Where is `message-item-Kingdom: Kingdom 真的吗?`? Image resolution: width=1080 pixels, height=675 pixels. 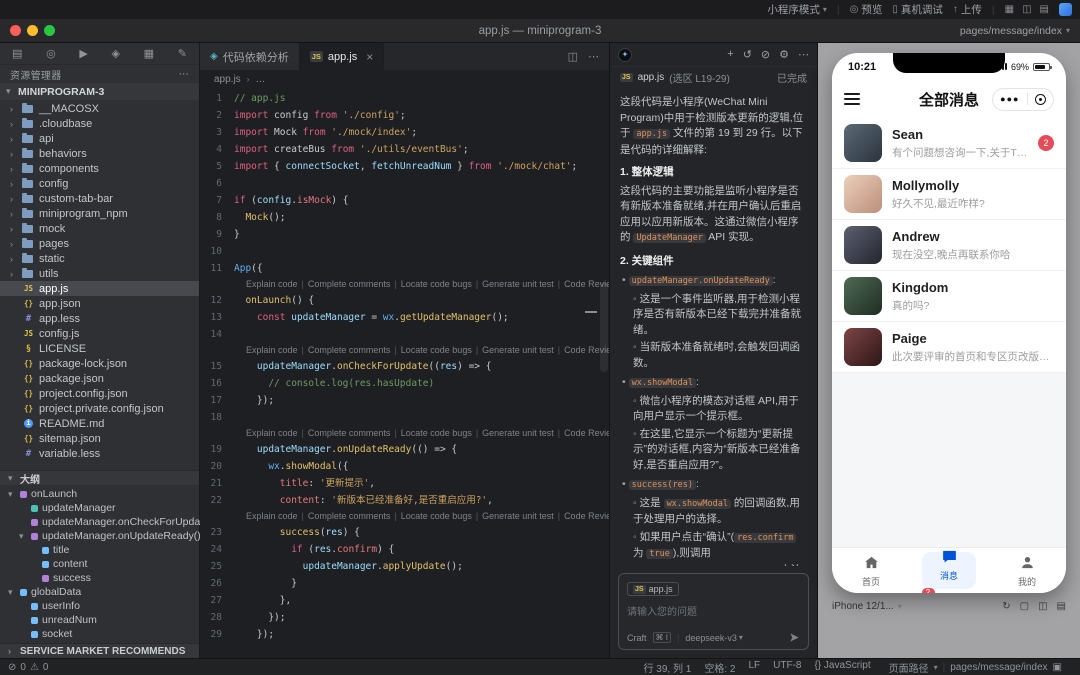 message-item-Kingdom: Kingdom 真的吗? is located at coordinates (949, 296).